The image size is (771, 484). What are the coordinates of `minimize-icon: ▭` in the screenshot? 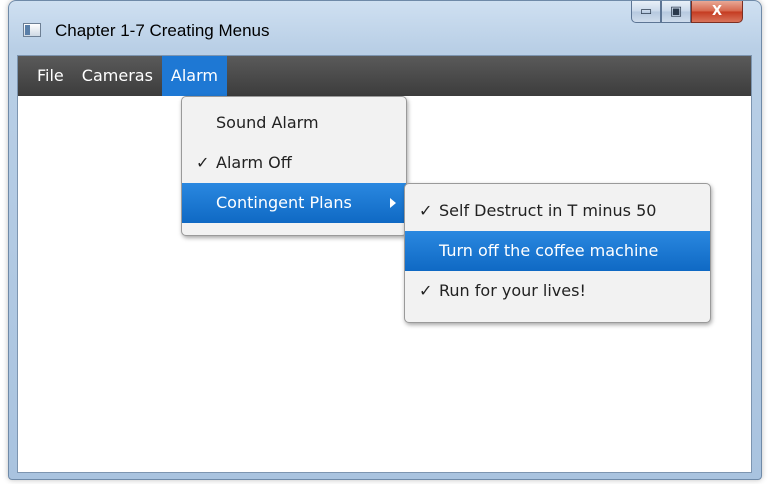 It's located at (646, 11).